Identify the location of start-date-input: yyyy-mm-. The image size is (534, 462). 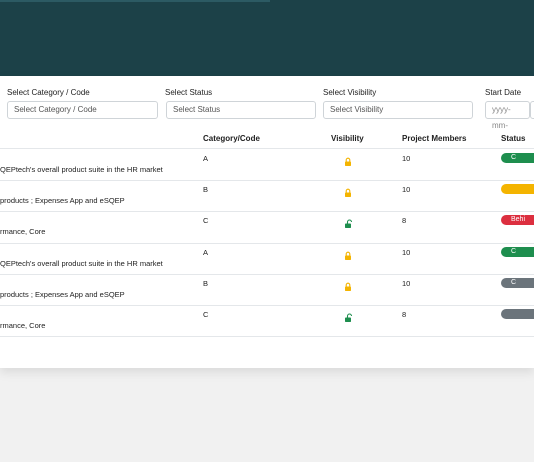
(507, 115).